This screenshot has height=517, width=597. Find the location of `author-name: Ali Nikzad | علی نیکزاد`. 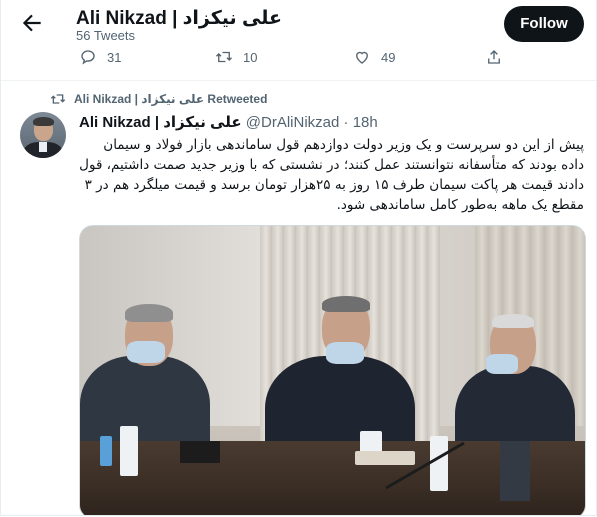

author-name: Ali Nikzad | علی نیکزاد is located at coordinates (160, 122).